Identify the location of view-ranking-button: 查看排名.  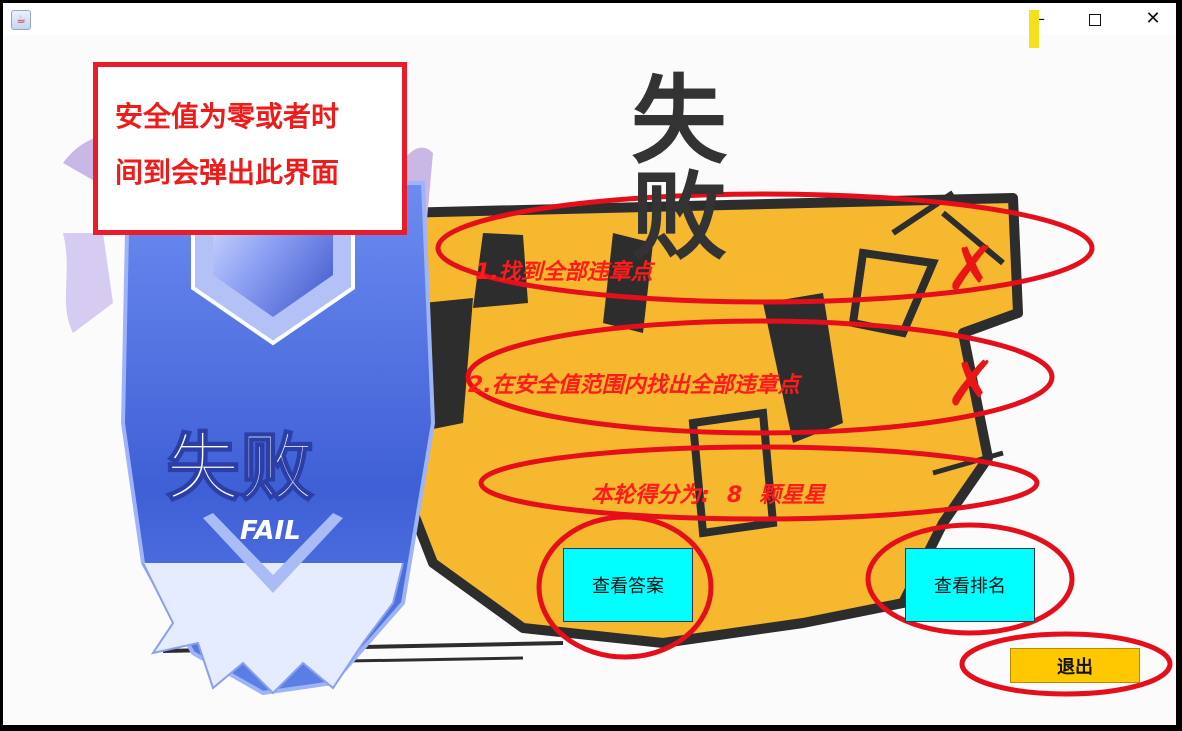
(970, 585).